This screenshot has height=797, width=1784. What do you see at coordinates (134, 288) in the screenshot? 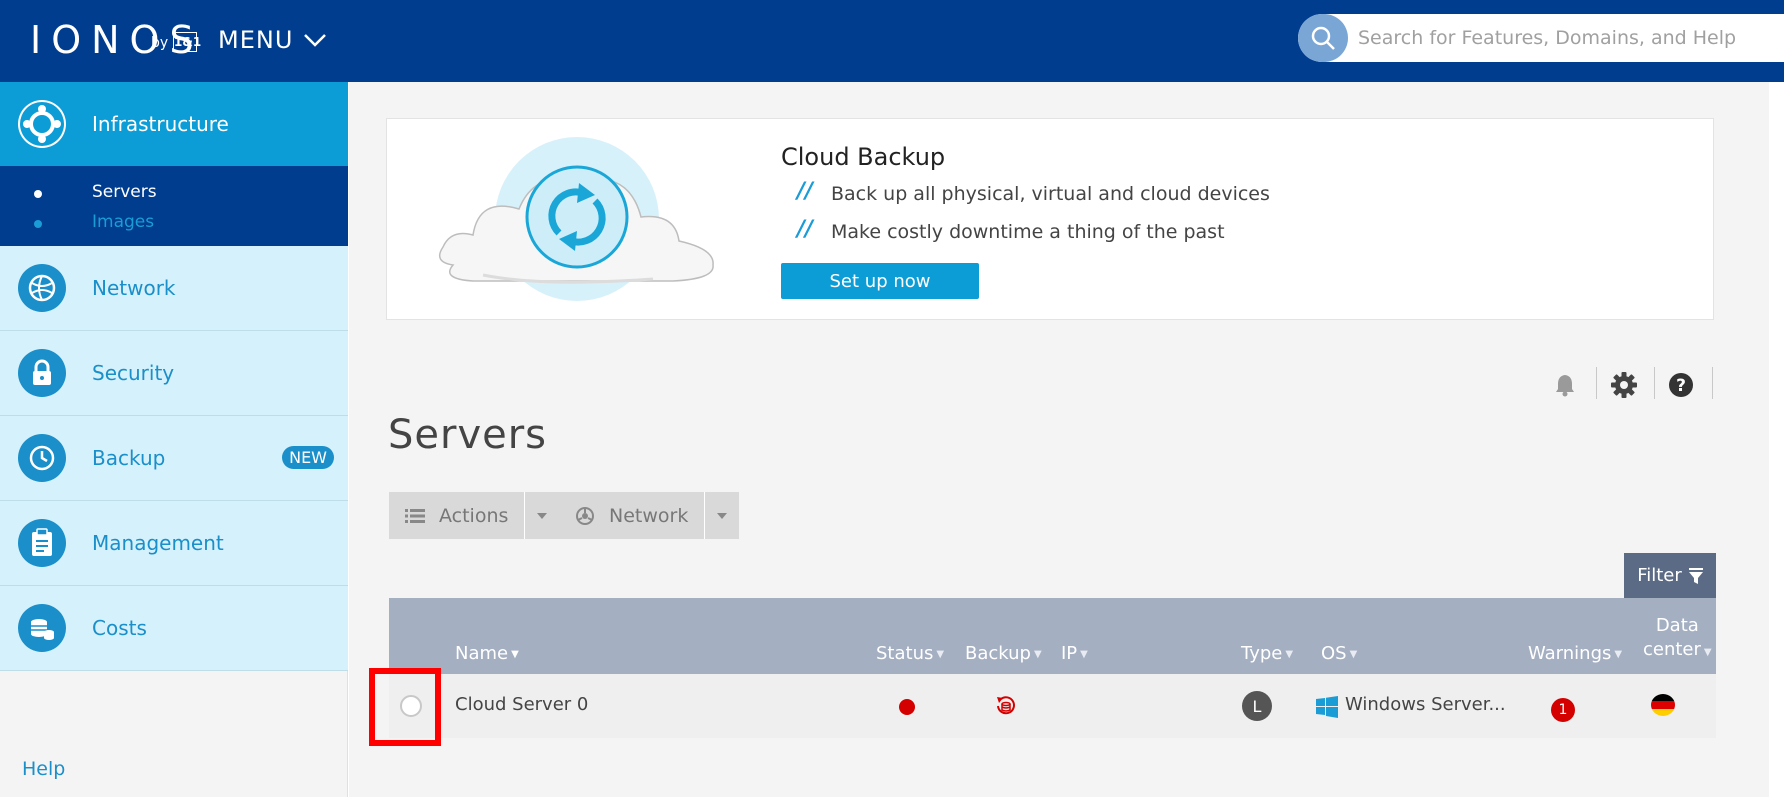
I see `sidebar-item-label: Network` at bounding box center [134, 288].